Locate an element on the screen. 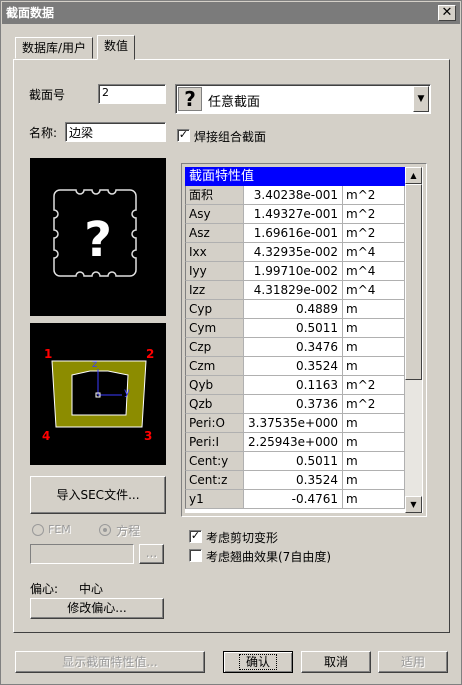 Image resolution: width=462 pixels, height=685 pixels. property-value: 0.5011 is located at coordinates (293, 328).